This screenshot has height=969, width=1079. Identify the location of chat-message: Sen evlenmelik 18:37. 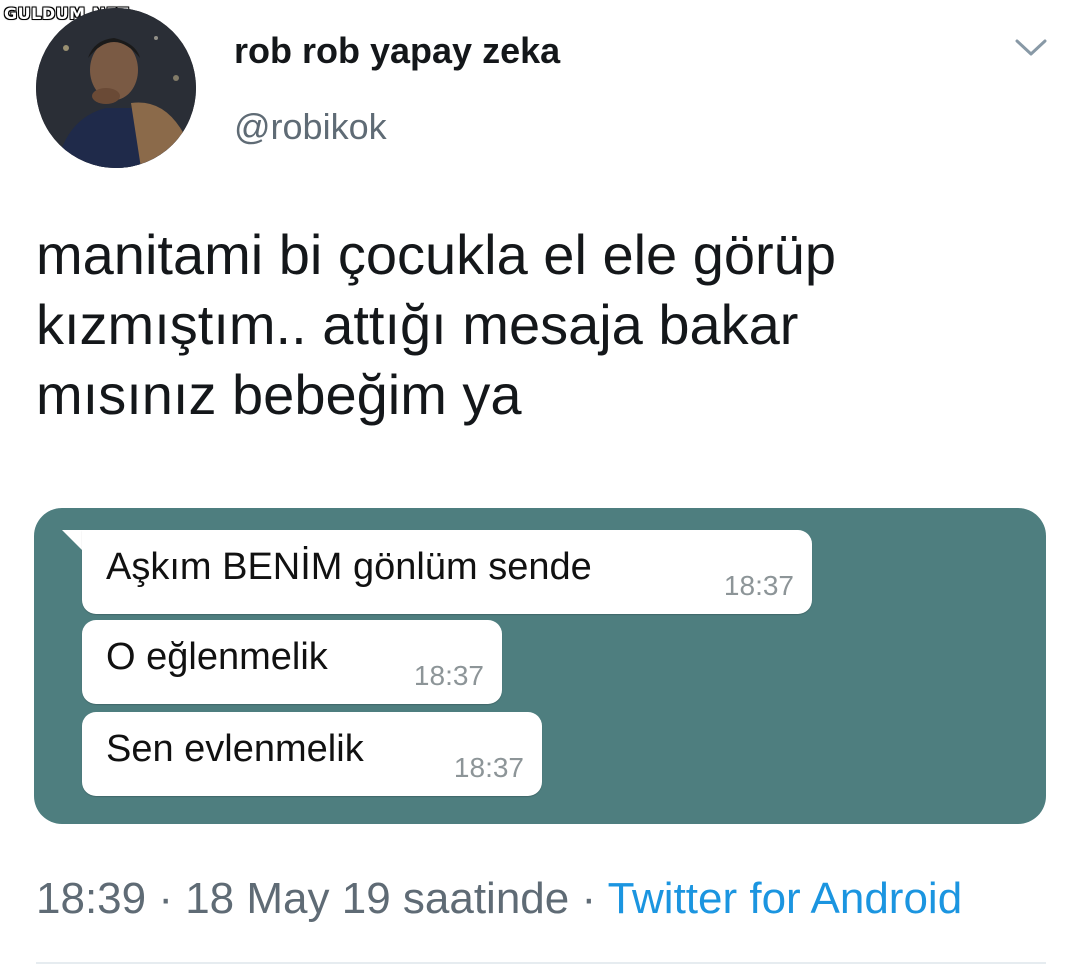
(312, 754).